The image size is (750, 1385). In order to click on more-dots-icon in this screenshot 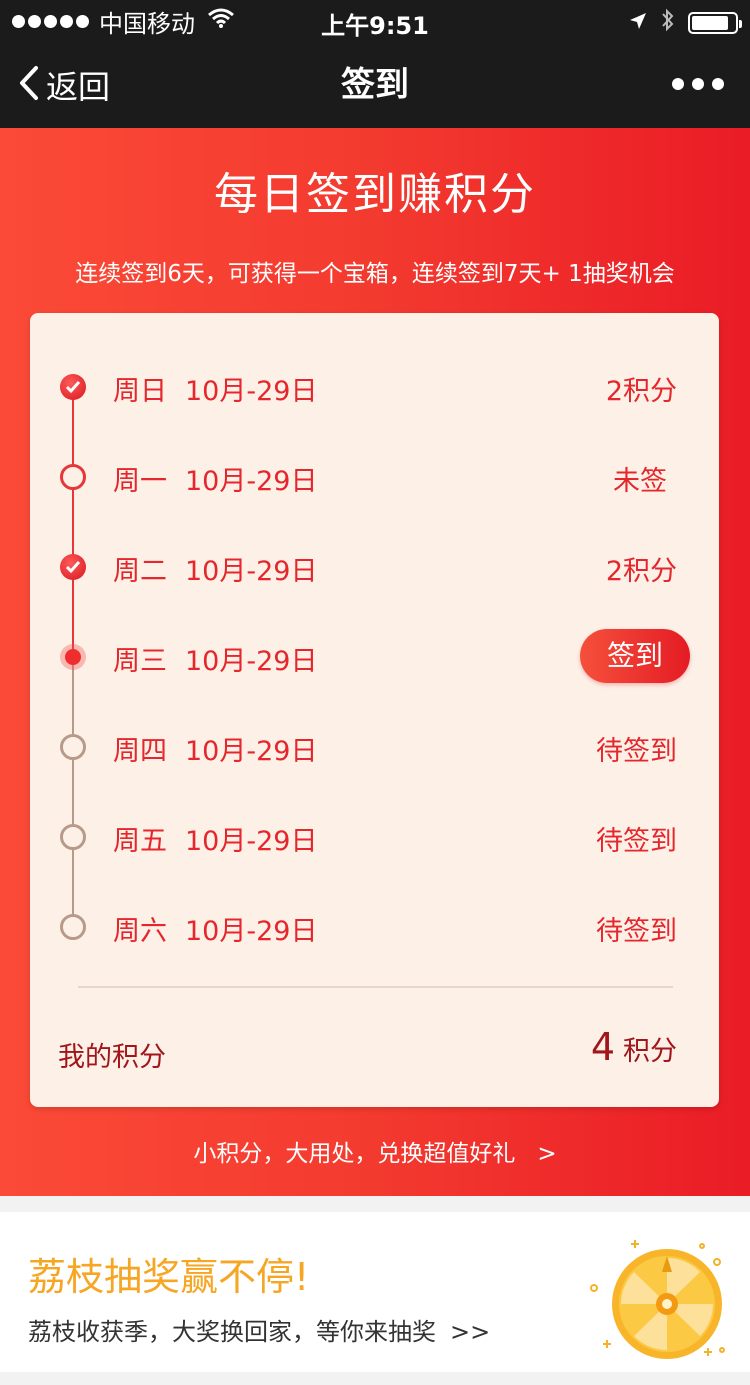, I will do `click(698, 84)`.